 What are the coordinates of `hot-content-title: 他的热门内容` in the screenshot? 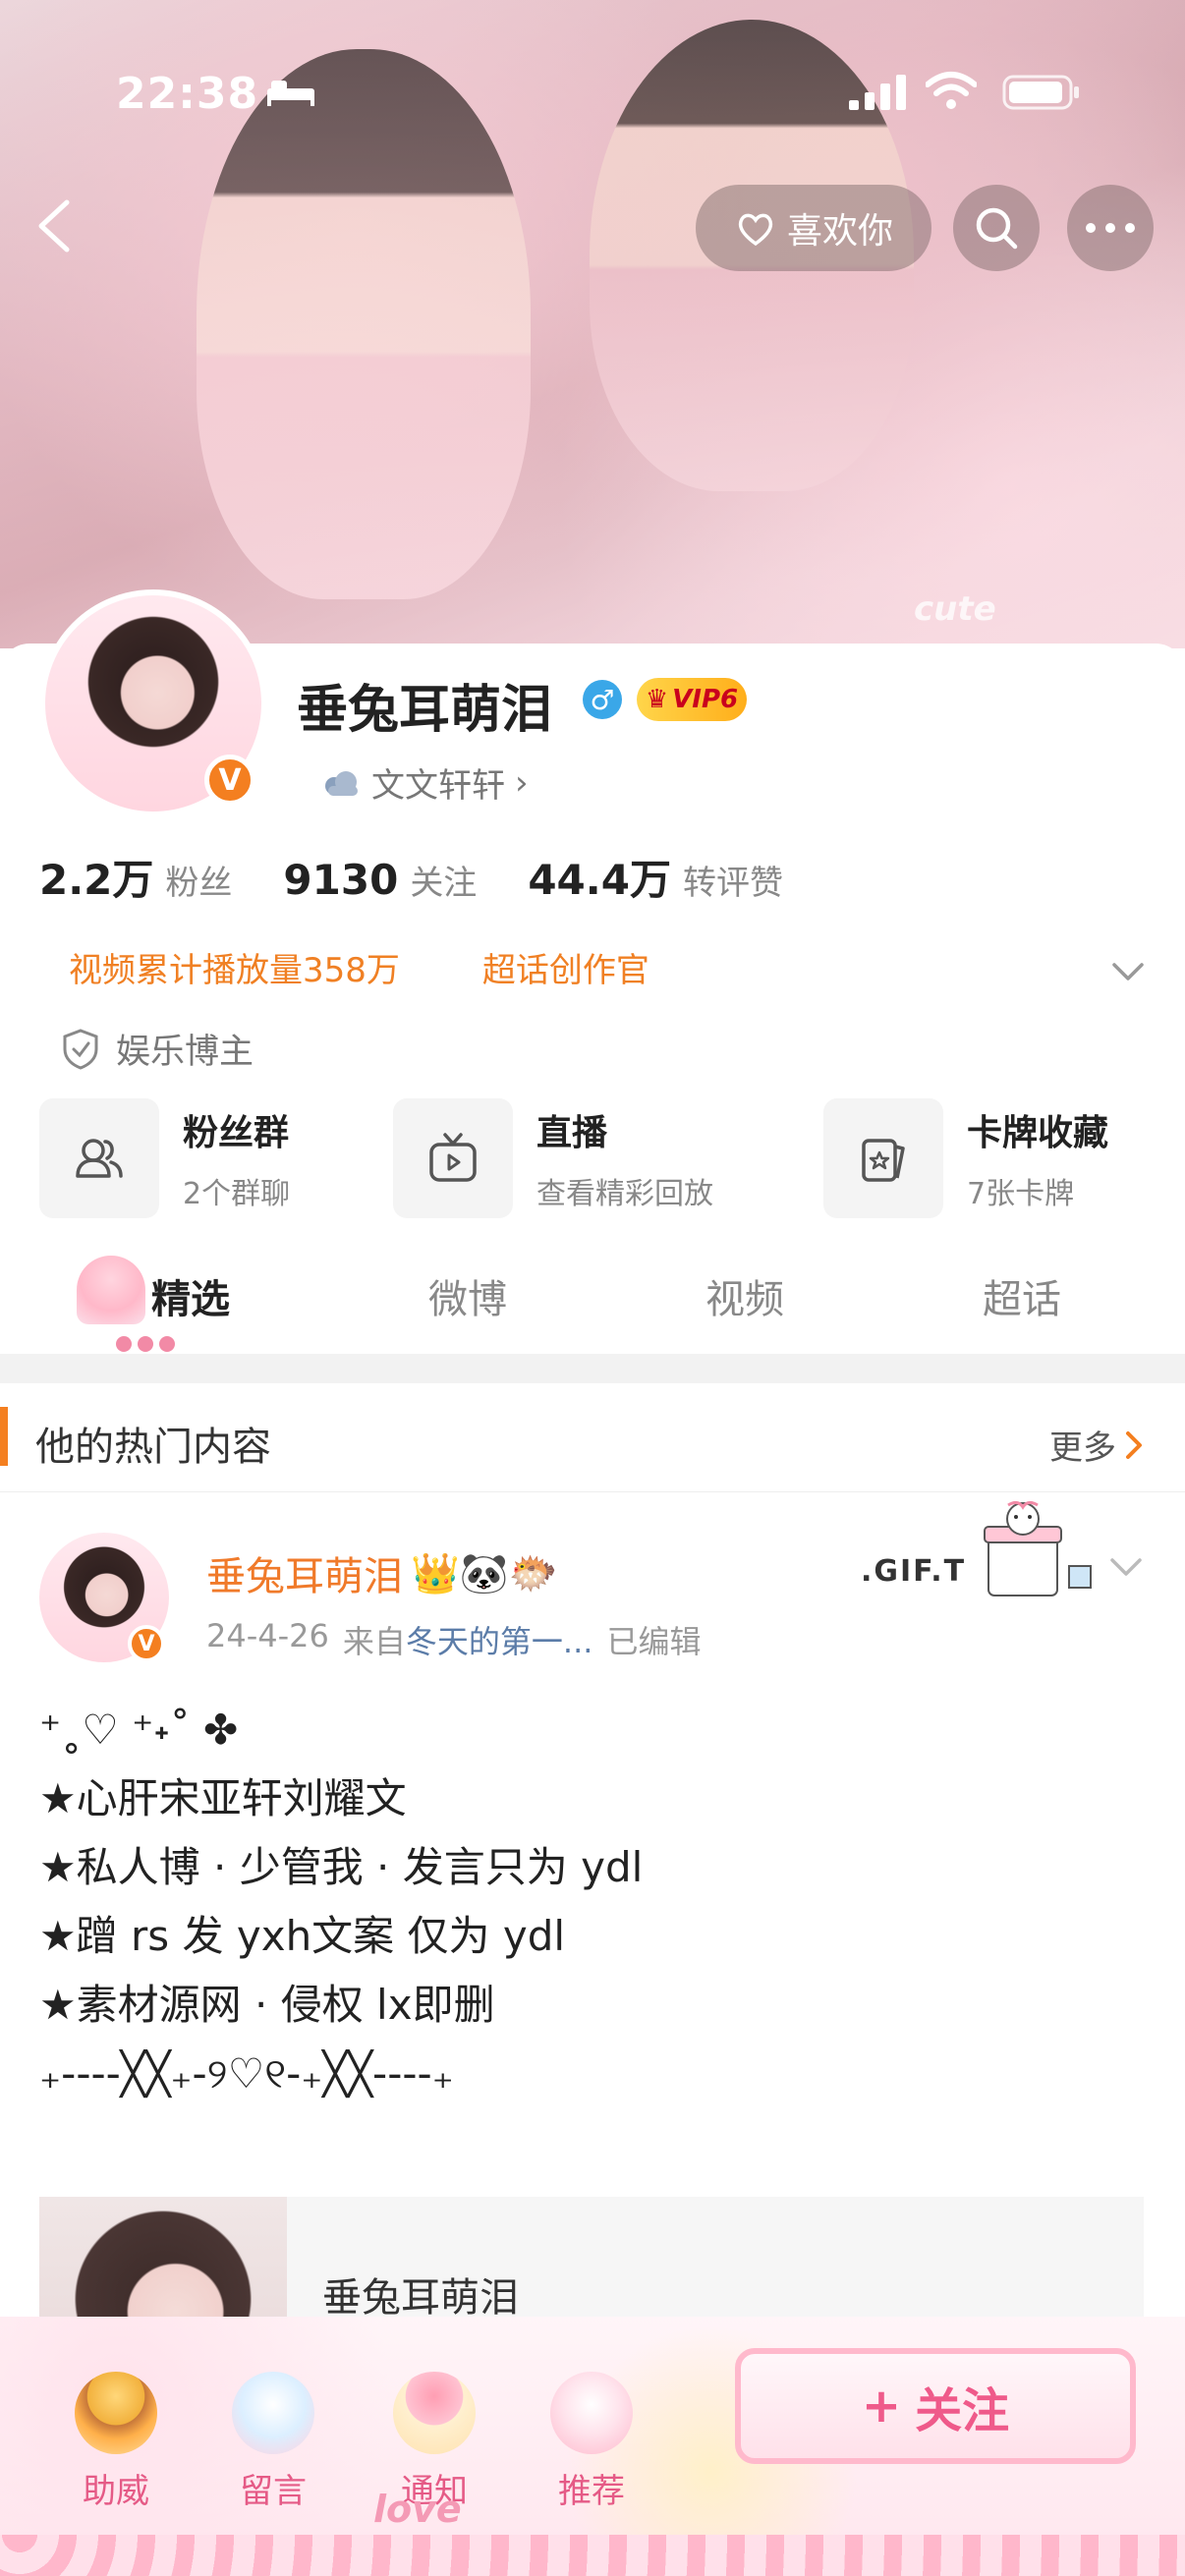 It's located at (153, 1447).